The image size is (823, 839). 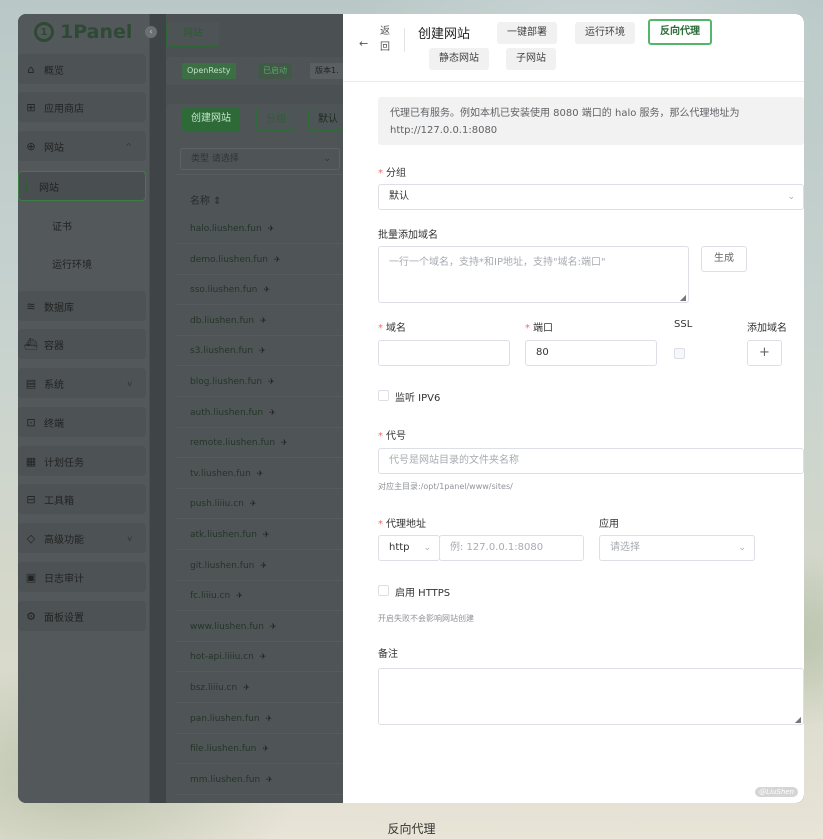 What do you see at coordinates (209, 71) in the screenshot?
I see `openresty-badge: OpenResty` at bounding box center [209, 71].